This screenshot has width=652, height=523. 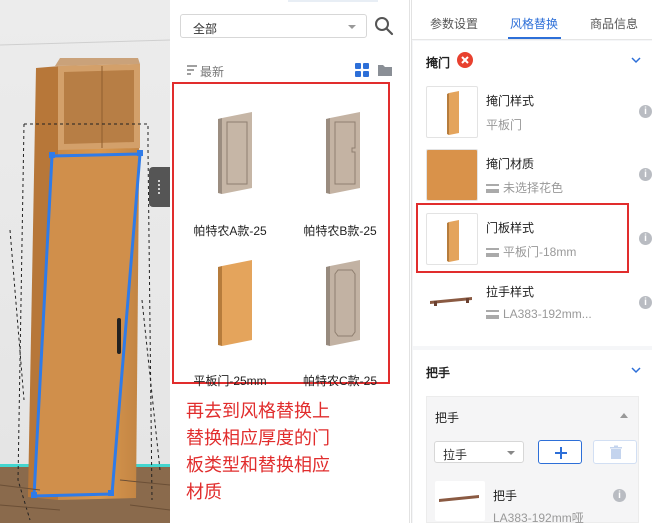 I want to click on prop-label: 拉手样式, so click(x=510, y=292).